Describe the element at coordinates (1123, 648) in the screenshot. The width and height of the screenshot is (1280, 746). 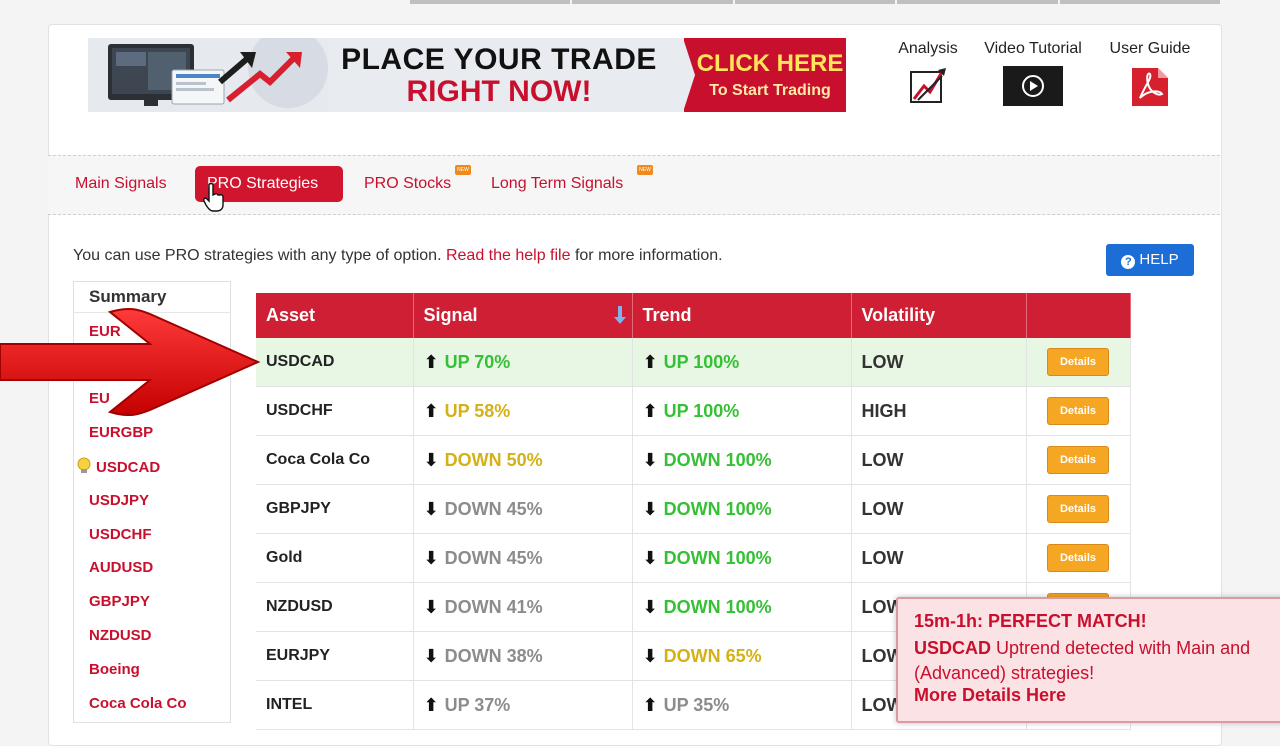
I see `popup-message-line1: Uptrend detected with Main and` at that location.